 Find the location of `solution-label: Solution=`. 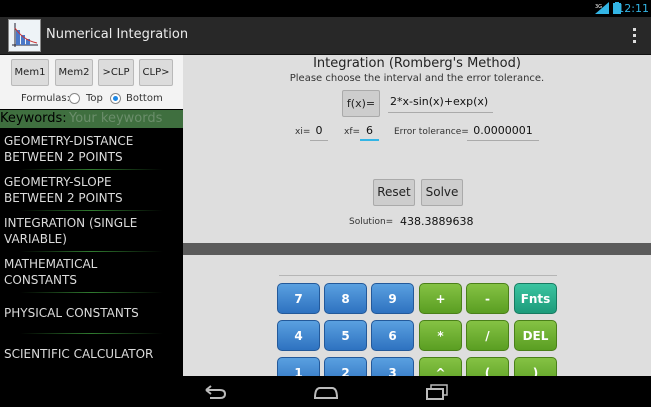

solution-label: Solution= is located at coordinates (371, 222).